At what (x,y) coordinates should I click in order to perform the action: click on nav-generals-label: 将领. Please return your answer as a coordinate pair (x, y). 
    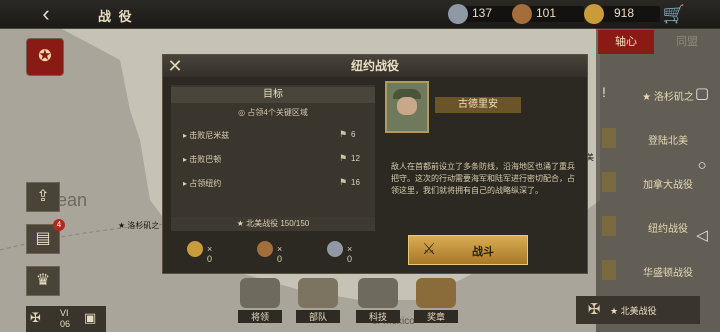
    Looking at the image, I should click on (260, 316).